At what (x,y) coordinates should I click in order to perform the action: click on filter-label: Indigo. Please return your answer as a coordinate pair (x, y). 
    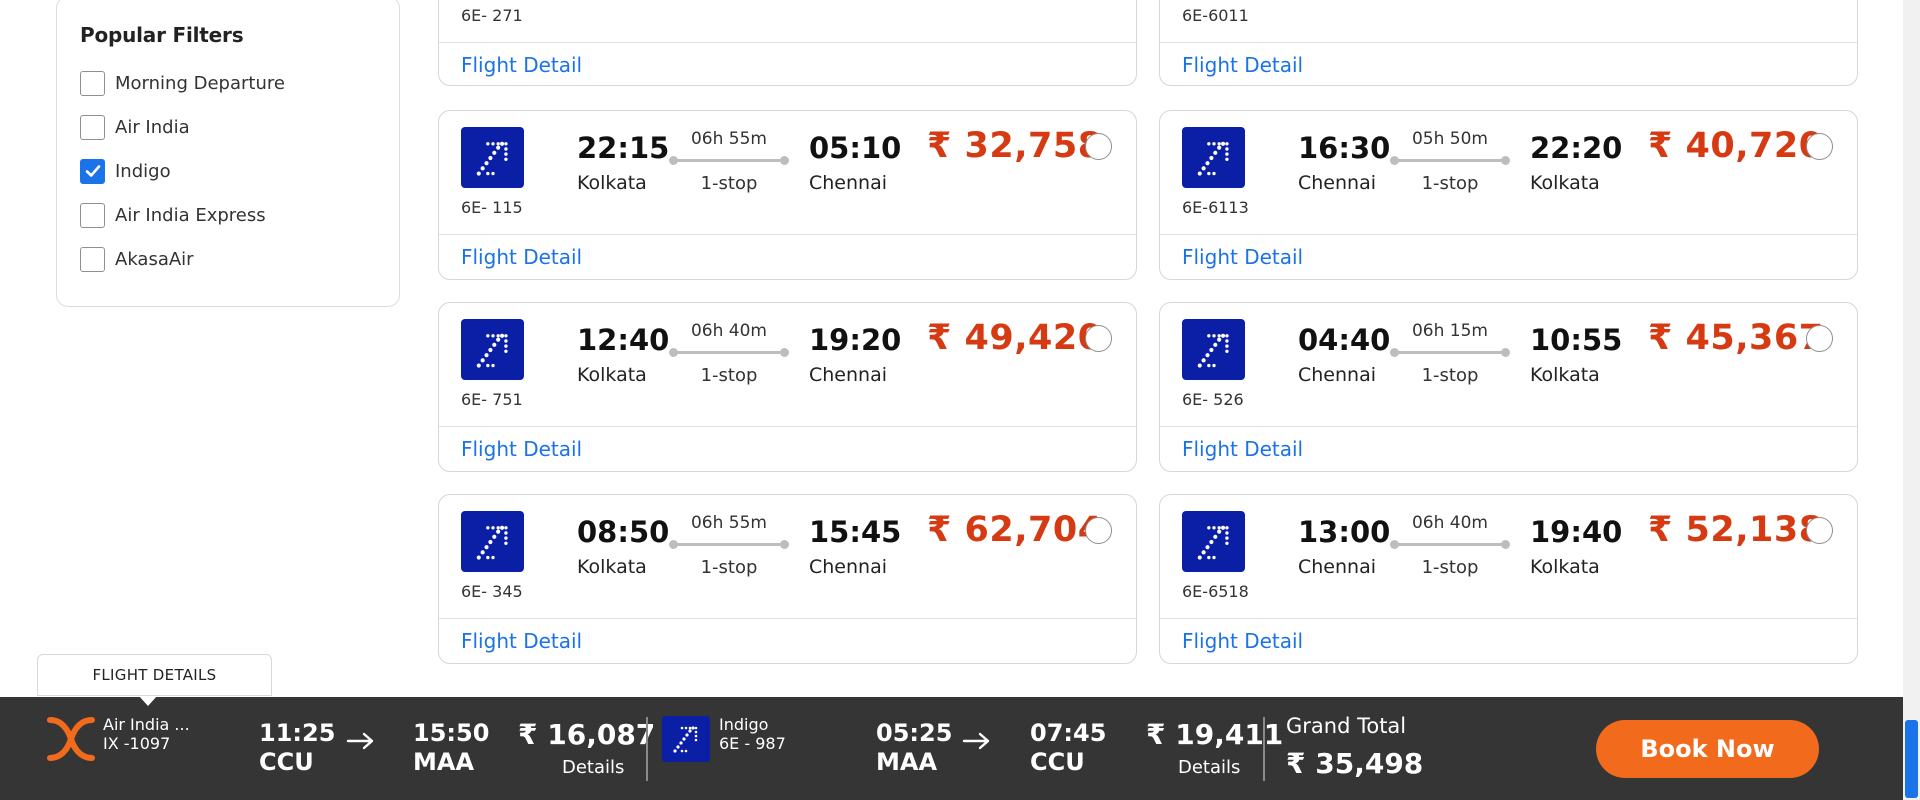
    Looking at the image, I should click on (143, 171).